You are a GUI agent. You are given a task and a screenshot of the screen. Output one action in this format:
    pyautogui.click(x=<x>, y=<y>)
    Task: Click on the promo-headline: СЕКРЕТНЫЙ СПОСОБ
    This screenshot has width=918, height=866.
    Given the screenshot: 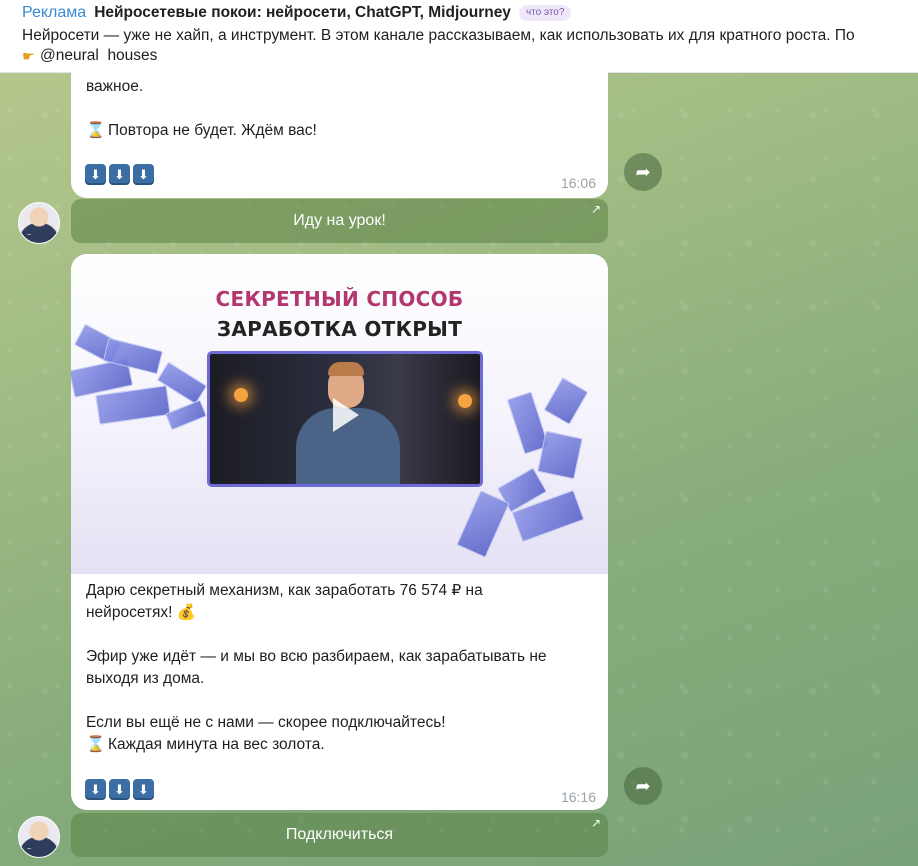 What is the action you would take?
    pyautogui.click(x=339, y=299)
    